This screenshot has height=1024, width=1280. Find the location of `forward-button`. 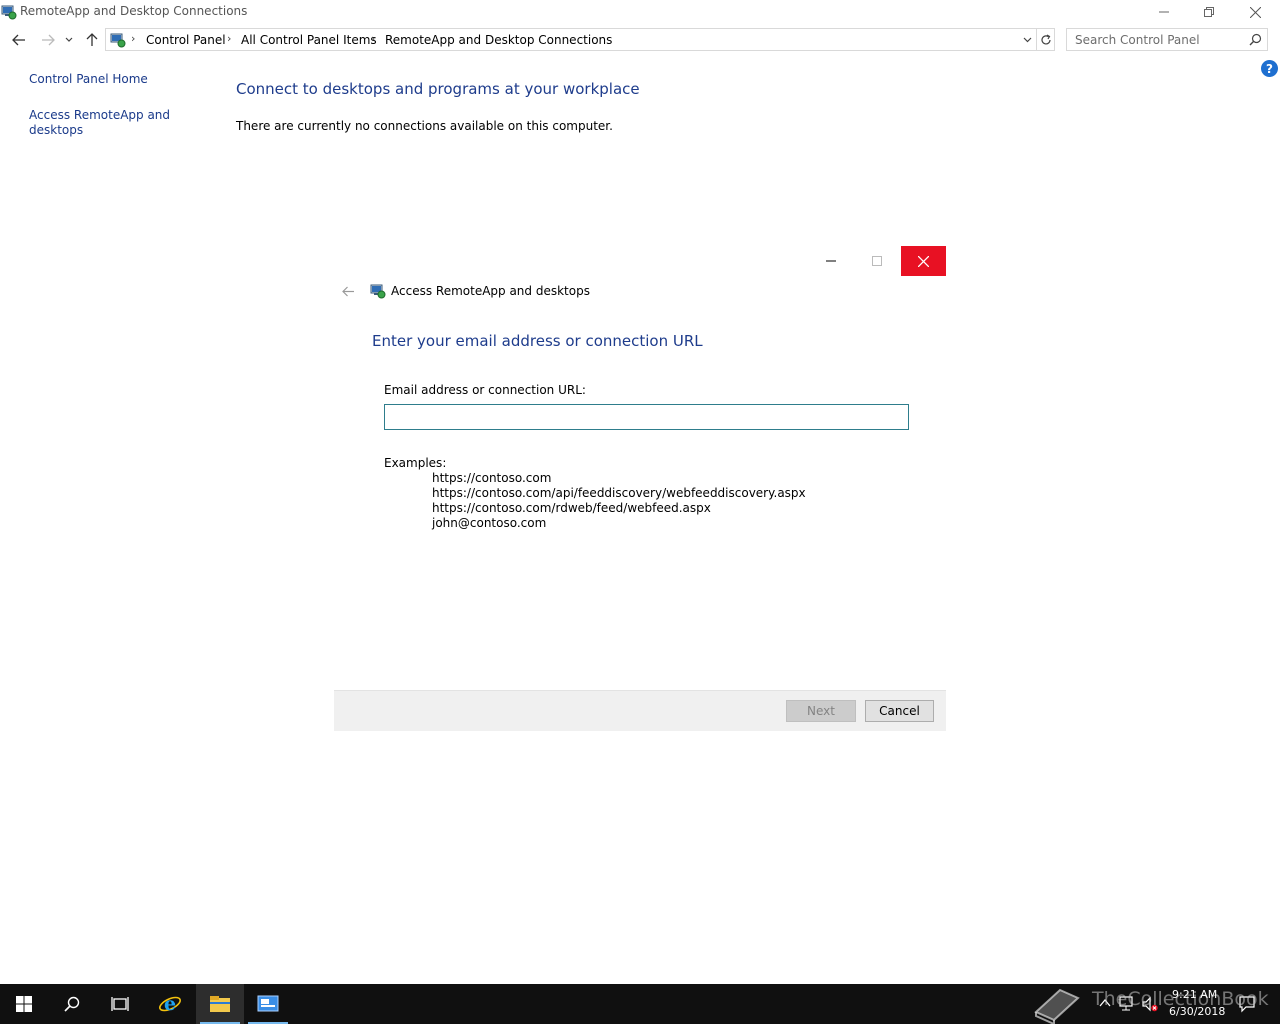

forward-button is located at coordinates (48, 40).